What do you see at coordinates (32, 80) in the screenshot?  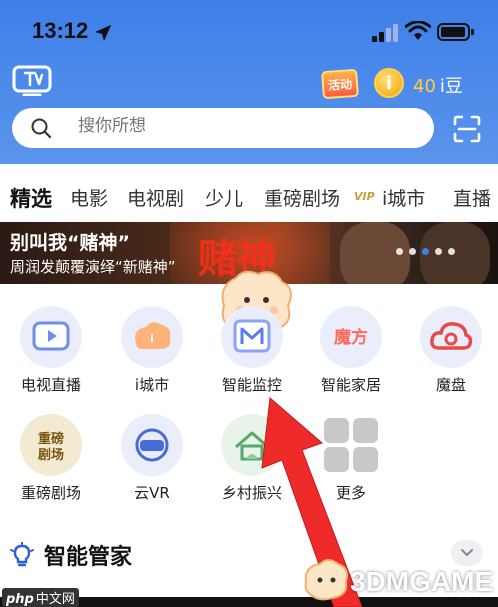 I see `tv-icon` at bounding box center [32, 80].